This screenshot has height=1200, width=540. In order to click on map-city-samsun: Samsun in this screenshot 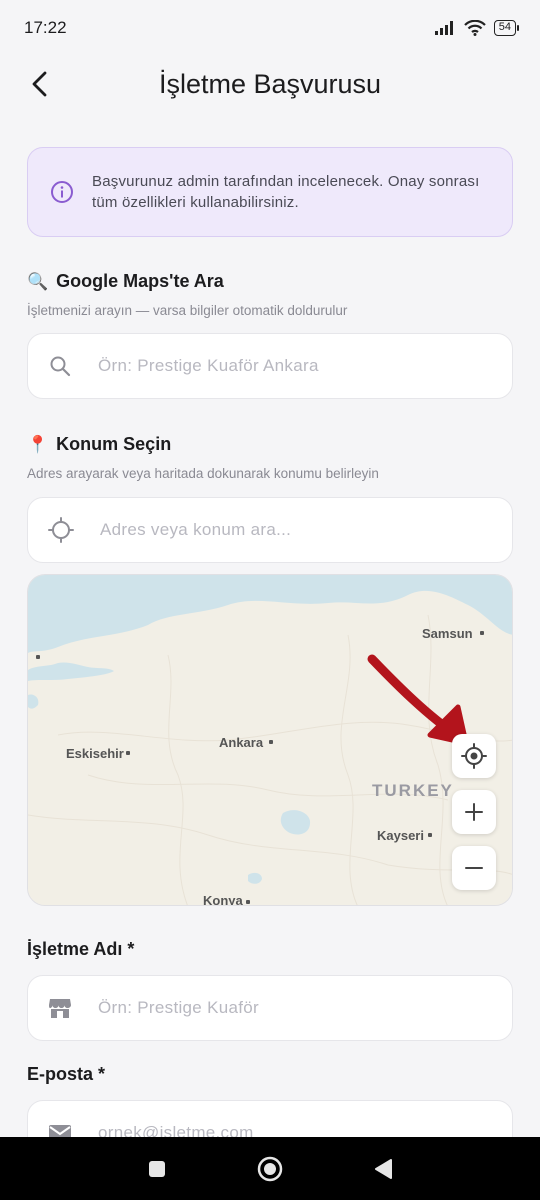, I will do `click(447, 633)`.